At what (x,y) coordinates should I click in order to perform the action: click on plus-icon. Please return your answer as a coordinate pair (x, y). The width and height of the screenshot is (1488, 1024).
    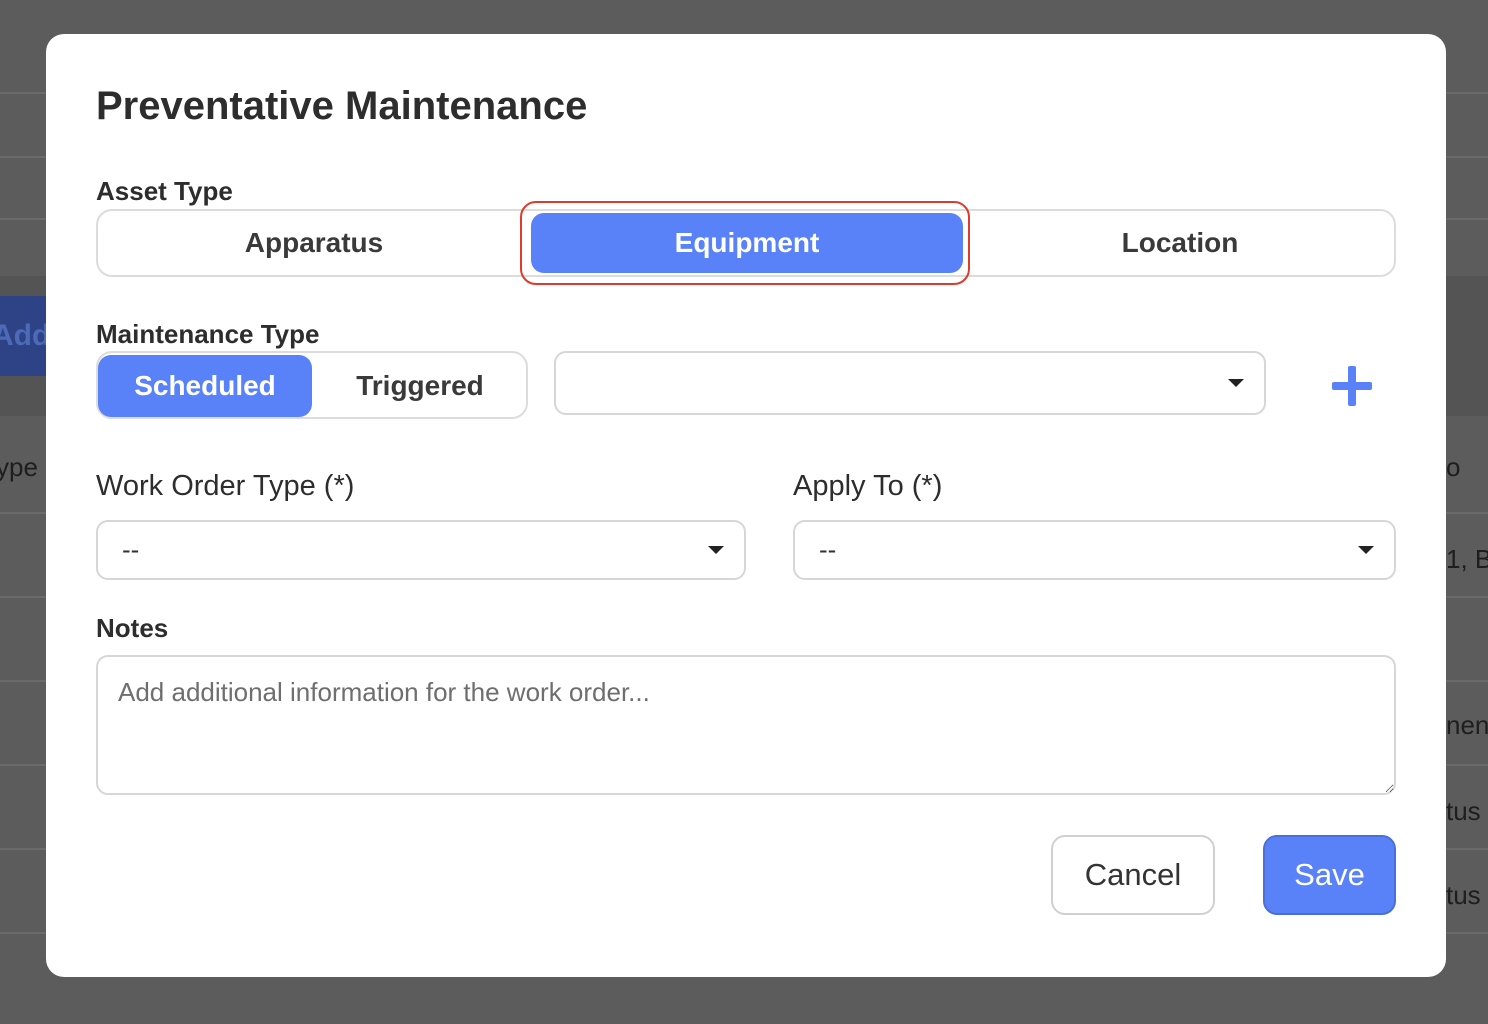
    Looking at the image, I should click on (1352, 386).